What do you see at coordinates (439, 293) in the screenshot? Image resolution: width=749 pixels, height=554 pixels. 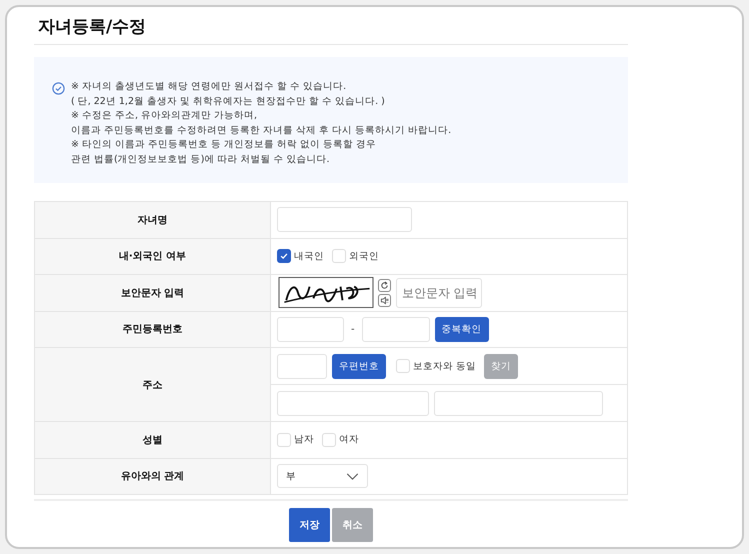 I see `captcha-field: 보안문자 입력` at bounding box center [439, 293].